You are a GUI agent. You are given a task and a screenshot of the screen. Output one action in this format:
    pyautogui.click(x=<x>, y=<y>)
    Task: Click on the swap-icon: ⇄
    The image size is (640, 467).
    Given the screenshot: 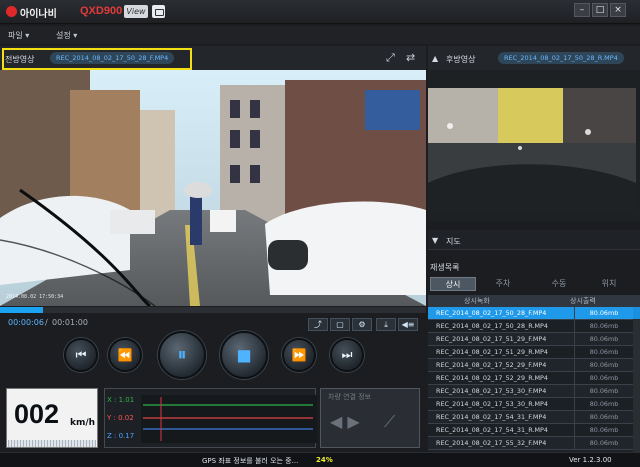 What is the action you would take?
    pyautogui.click(x=410, y=57)
    